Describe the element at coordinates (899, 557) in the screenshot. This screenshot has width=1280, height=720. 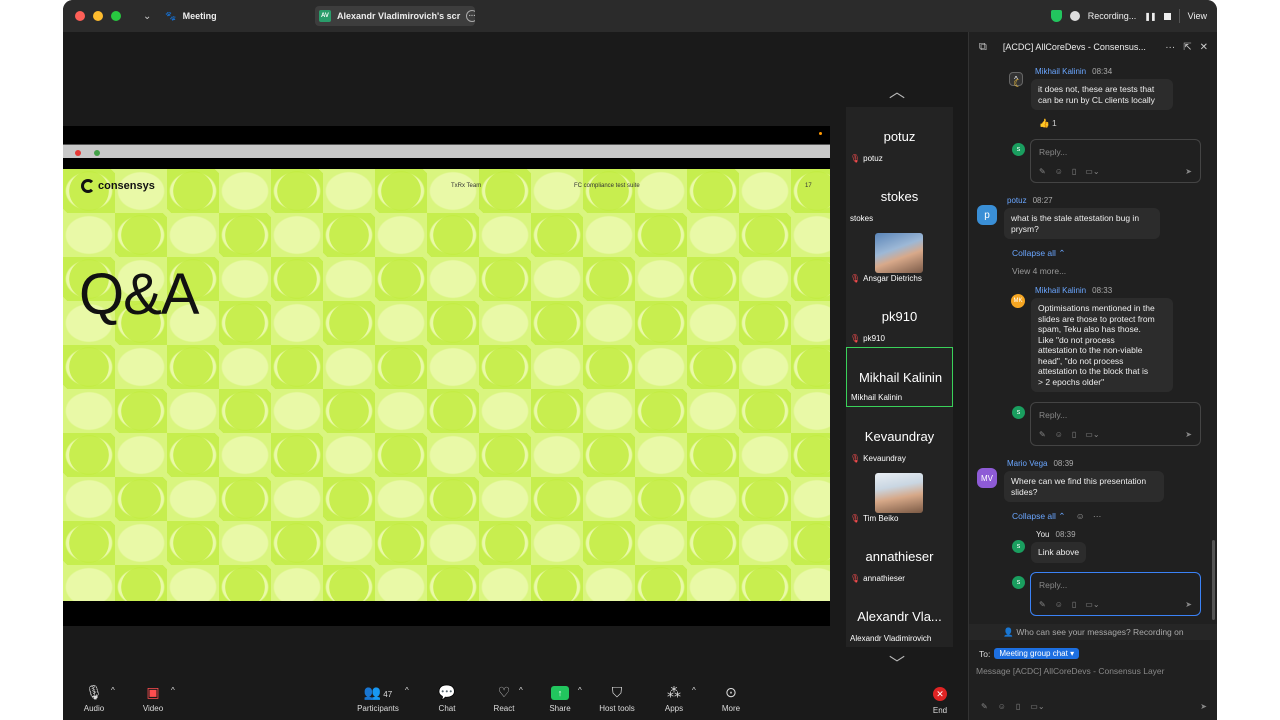
I see `participant-tile: annathieser 🎙 annathieser` at that location.